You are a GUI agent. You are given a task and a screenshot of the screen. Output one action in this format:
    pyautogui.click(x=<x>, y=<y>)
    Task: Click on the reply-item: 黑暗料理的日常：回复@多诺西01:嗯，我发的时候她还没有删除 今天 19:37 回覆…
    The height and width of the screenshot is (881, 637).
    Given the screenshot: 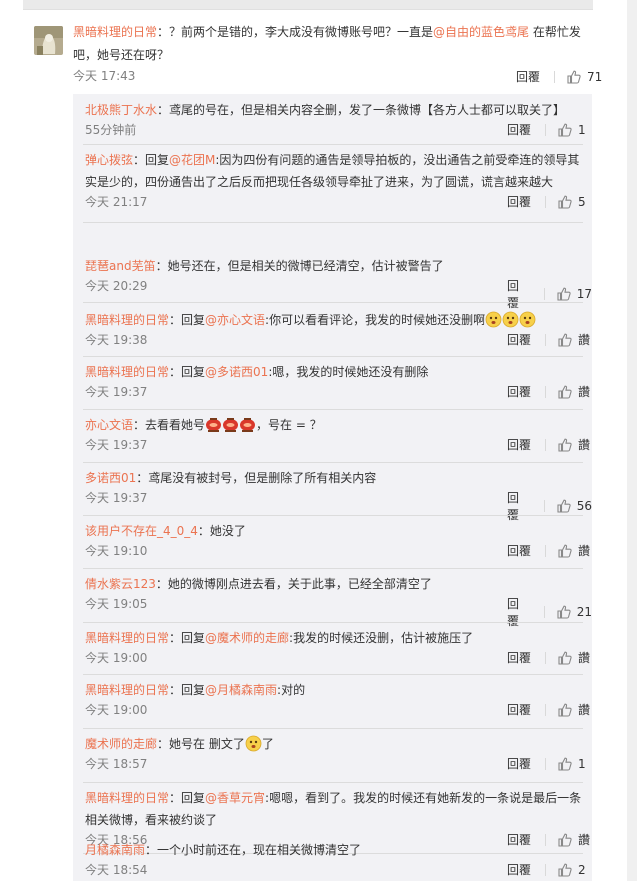 What is the action you would take?
    pyautogui.click(x=332, y=382)
    